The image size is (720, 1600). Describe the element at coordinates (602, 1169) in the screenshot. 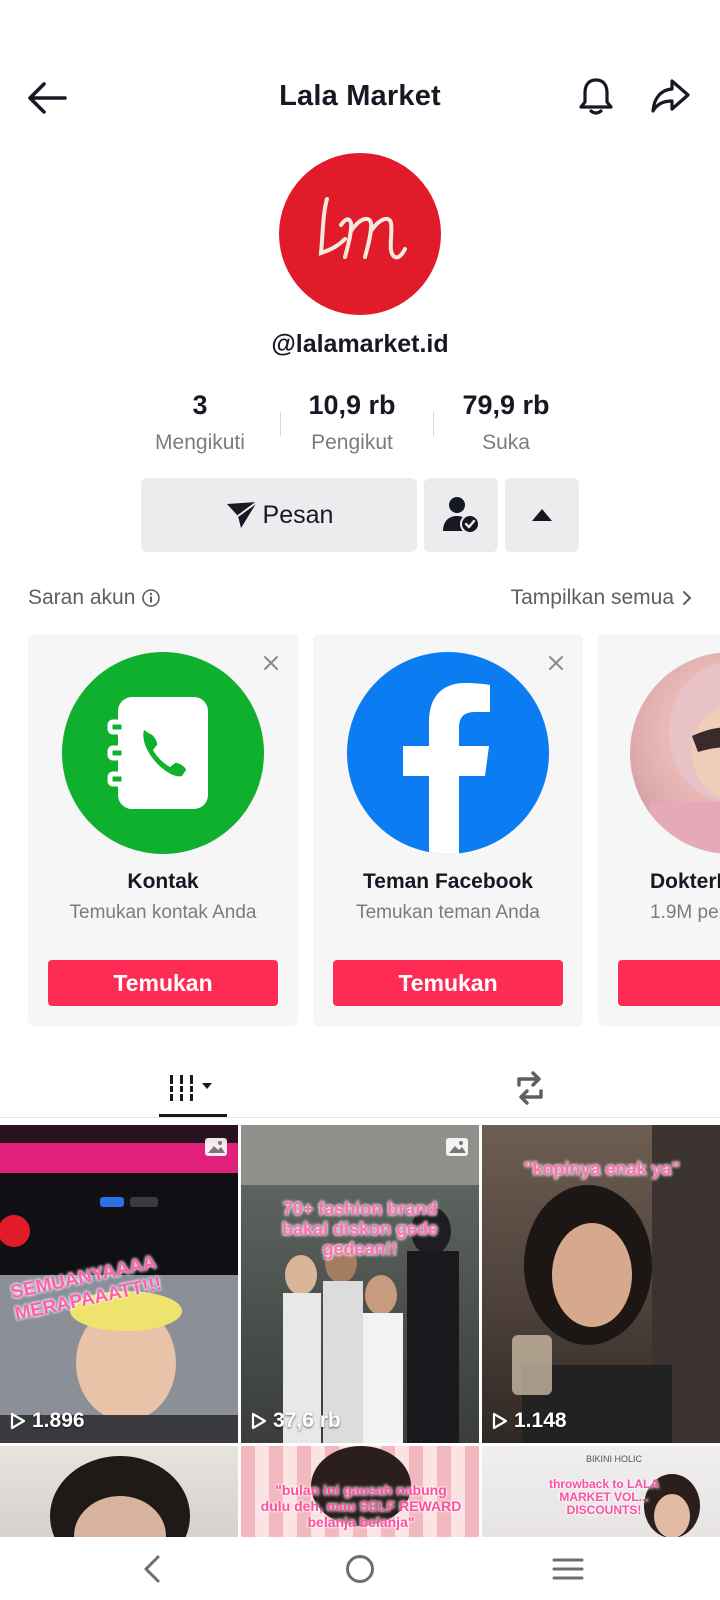

I see `video-caption: "kopinya enak ya"` at that location.